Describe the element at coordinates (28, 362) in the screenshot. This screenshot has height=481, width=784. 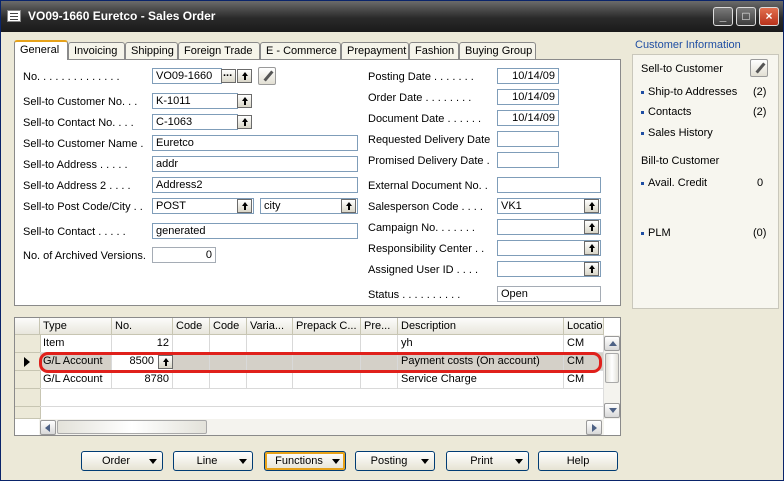
I see `current-row-indicator` at that location.